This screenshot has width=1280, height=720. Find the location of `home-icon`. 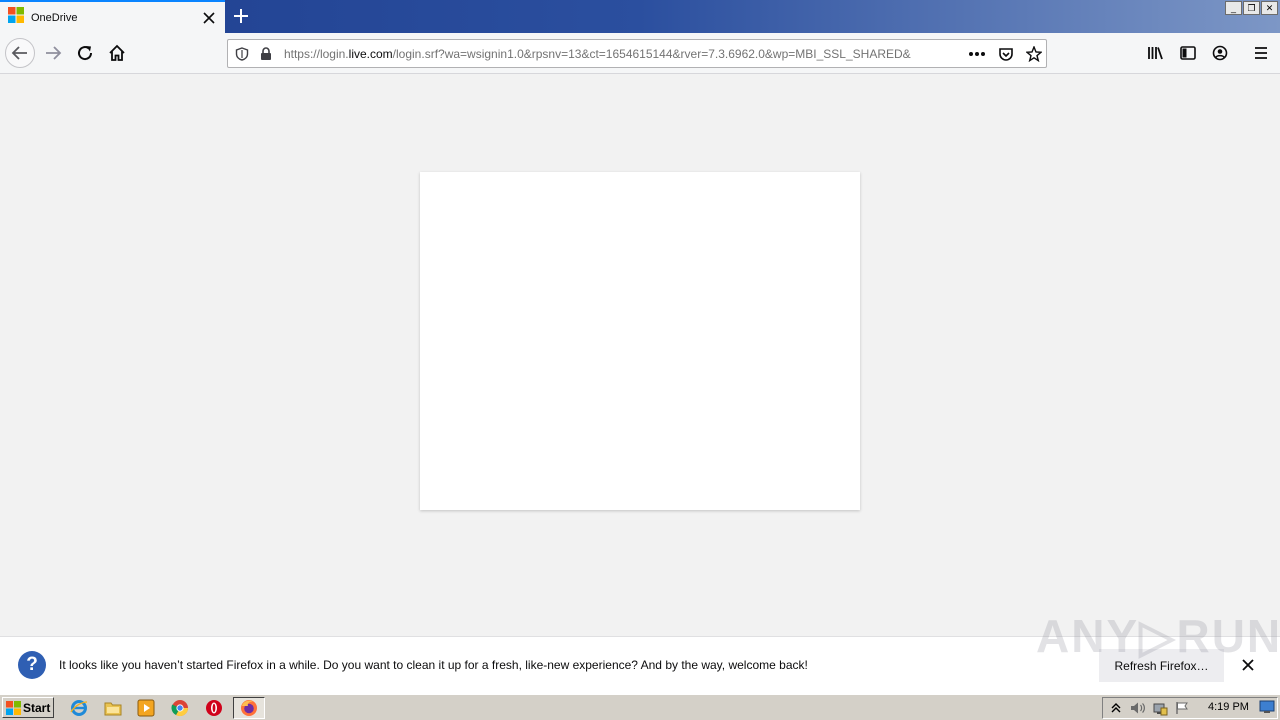

home-icon is located at coordinates (117, 52).